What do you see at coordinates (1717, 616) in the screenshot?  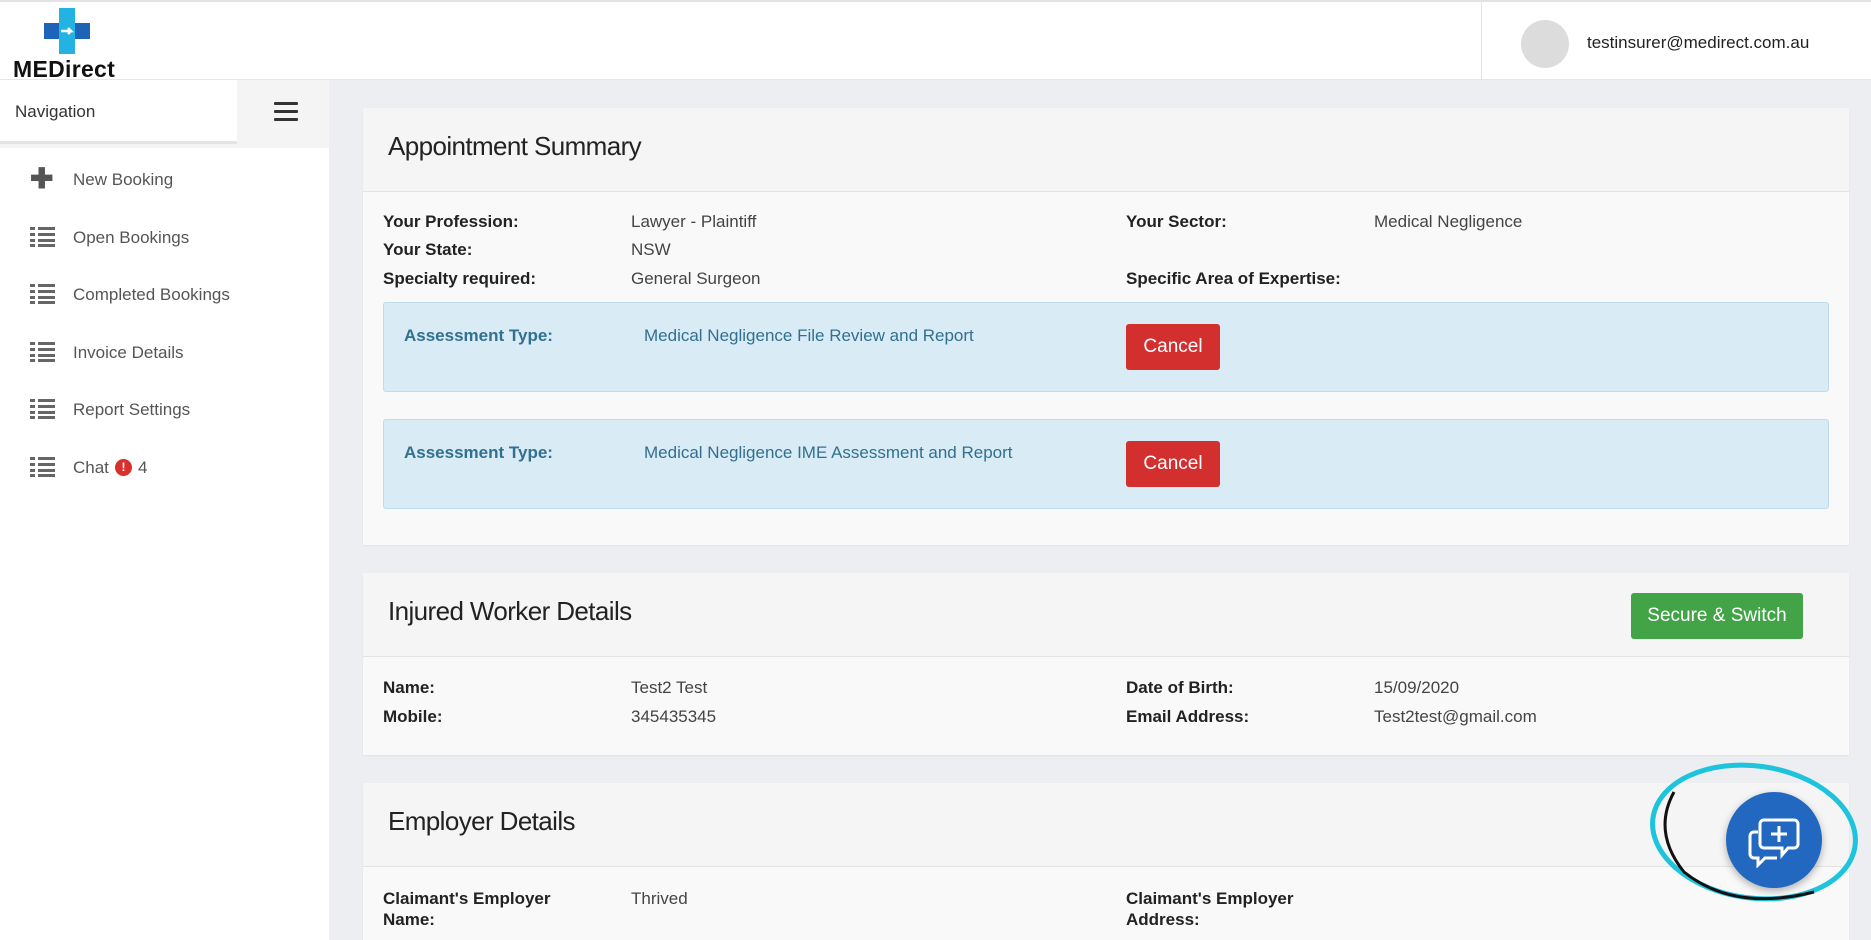 I see `secure-switch-button: Secure & Switch` at bounding box center [1717, 616].